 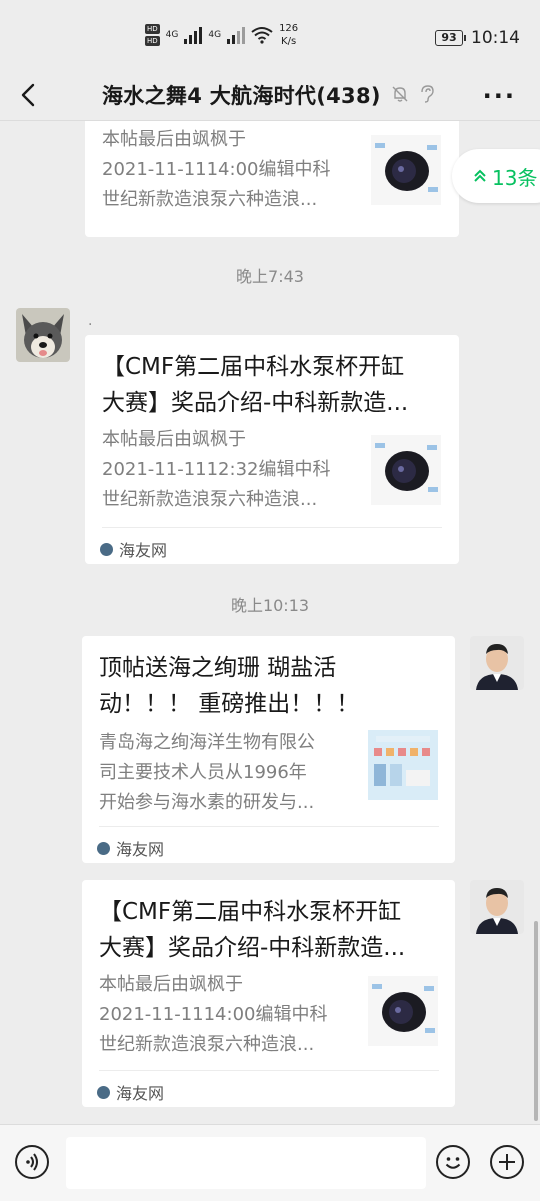 I want to click on new-messages-button: 13条, so click(x=496, y=176).